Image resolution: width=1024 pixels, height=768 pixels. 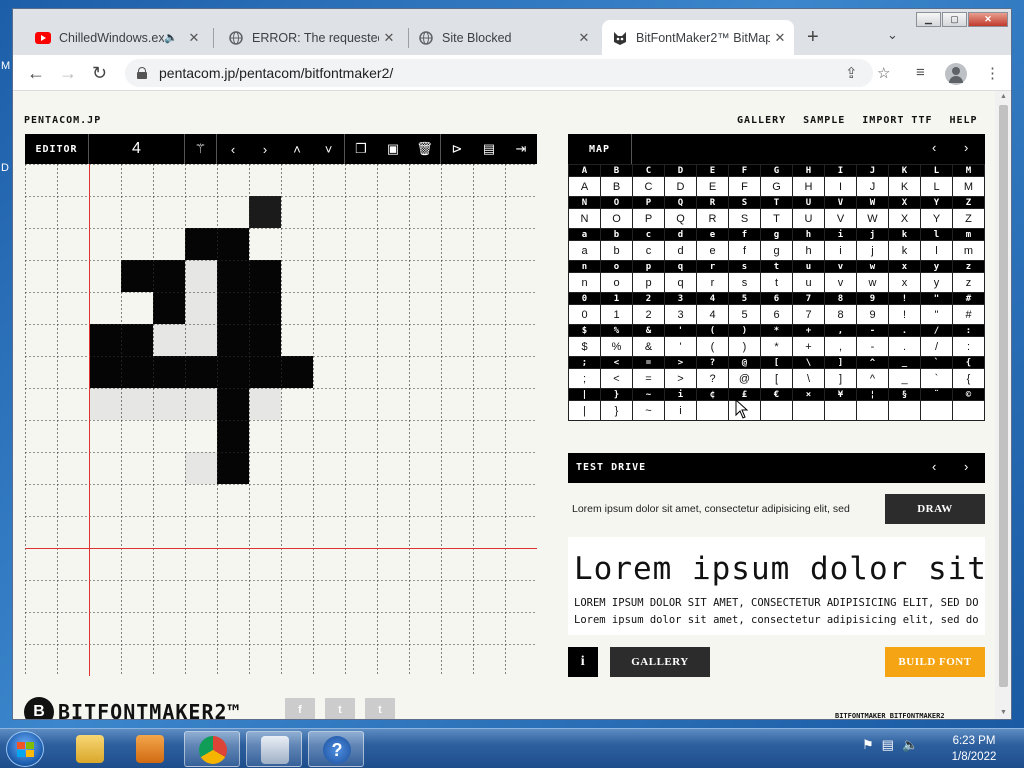 What do you see at coordinates (274, 749) in the screenshot?
I see `app-taskbar-button` at bounding box center [274, 749].